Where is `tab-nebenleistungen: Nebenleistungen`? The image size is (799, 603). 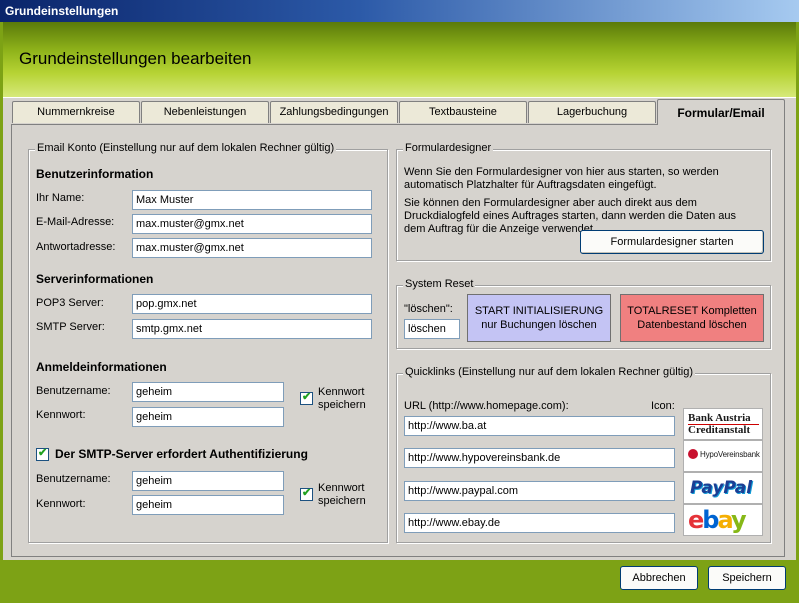
tab-nebenleistungen: Nebenleistungen is located at coordinates (205, 112).